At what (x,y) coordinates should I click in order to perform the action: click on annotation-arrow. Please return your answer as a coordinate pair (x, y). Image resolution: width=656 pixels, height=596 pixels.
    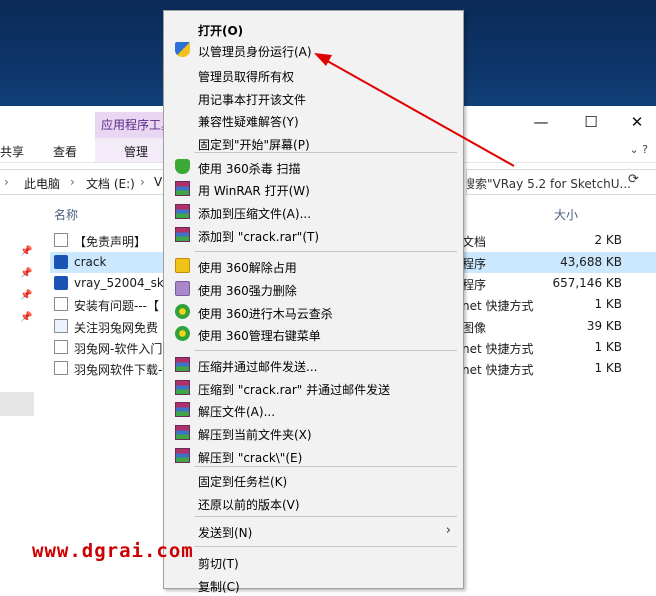
    Looking at the image, I should click on (414, 110).